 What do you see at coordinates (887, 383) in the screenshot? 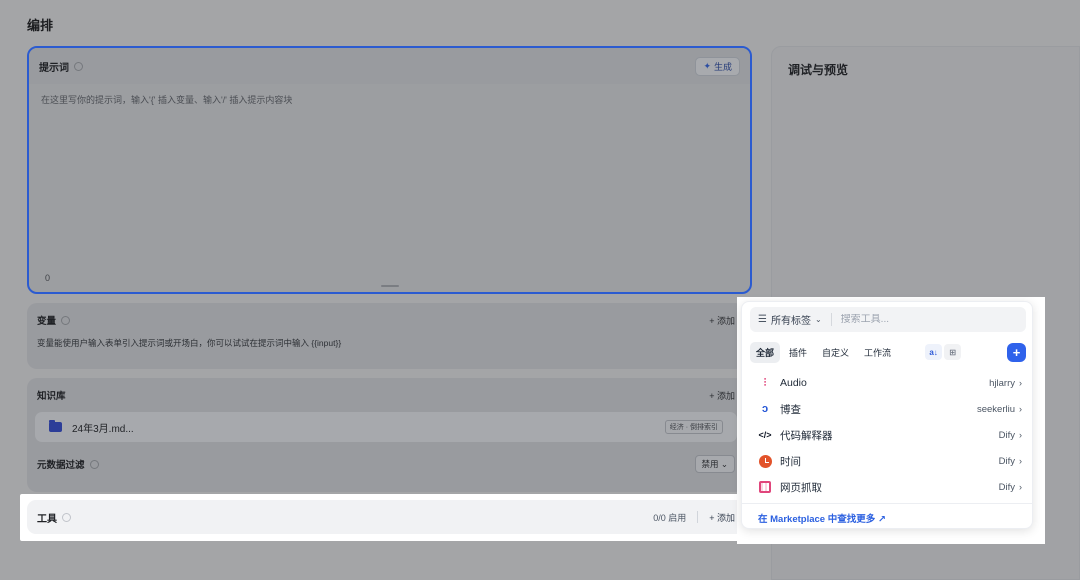
I see `tool-item-audio: ⫶ Audio hjlarry ›` at bounding box center [887, 383].